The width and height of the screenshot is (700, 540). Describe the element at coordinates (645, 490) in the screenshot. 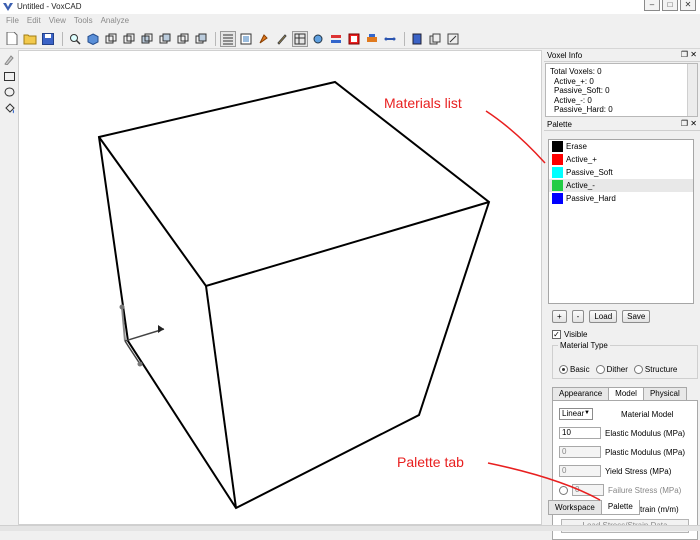

I see `failure-stress-label: Failure Stress (MPa)` at that location.